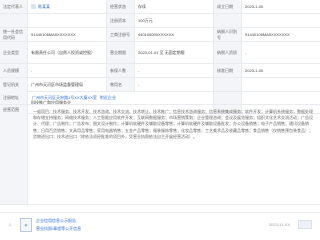 Image resolution: width=320 pixels, height=240 pixels. What do you see at coordinates (121, 52) in the screenshot?
I see `field-label: 营业期限` at bounding box center [121, 52].